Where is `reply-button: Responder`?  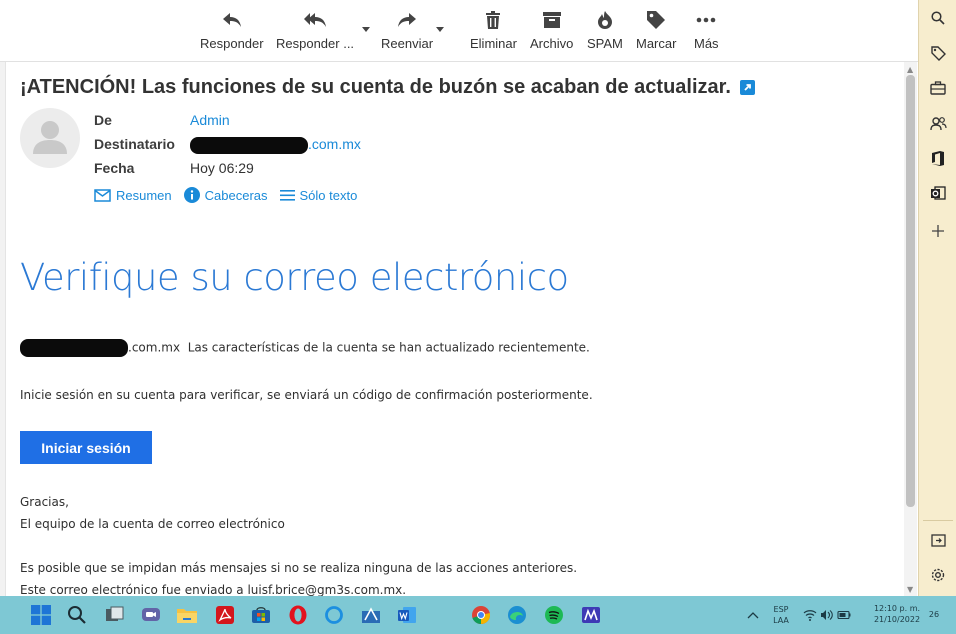
reply-button: Responder is located at coordinates (232, 32).